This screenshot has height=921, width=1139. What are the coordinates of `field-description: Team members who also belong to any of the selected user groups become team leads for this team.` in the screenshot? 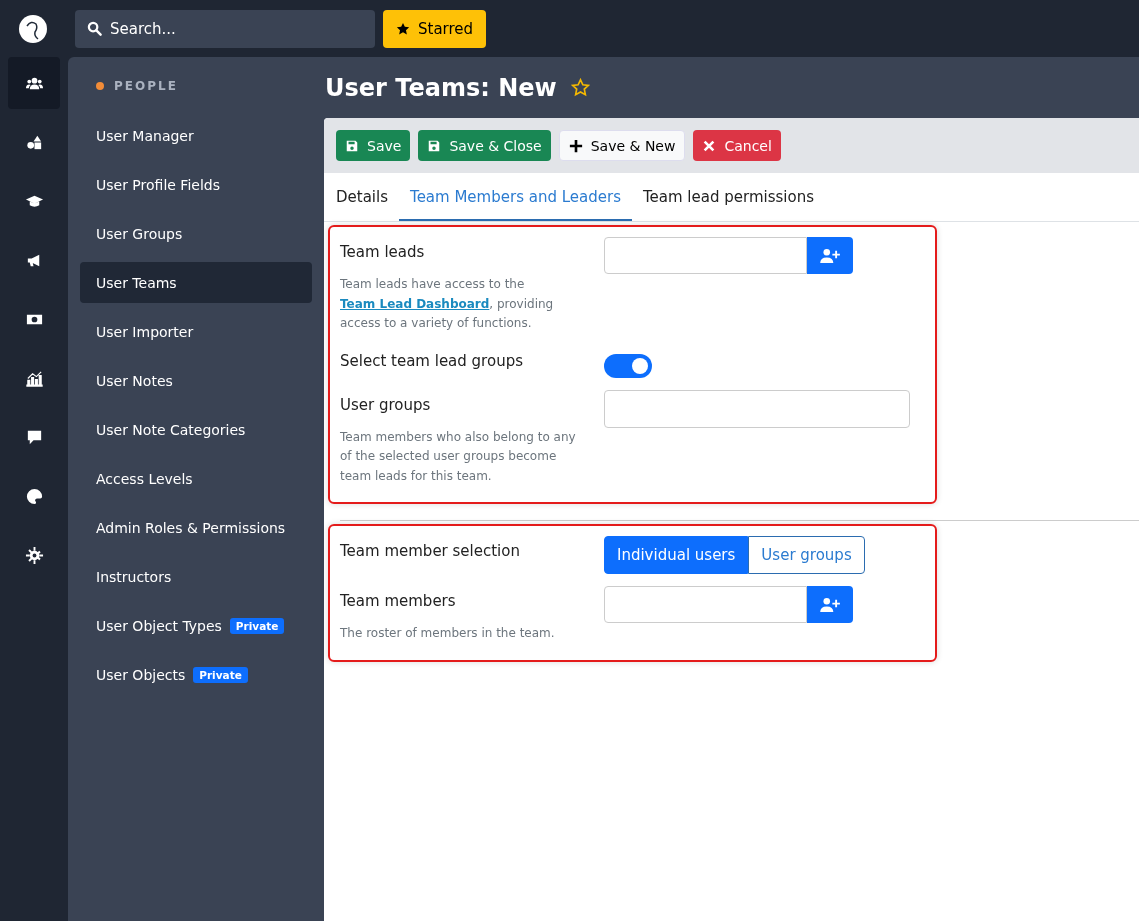 It's located at (458, 456).